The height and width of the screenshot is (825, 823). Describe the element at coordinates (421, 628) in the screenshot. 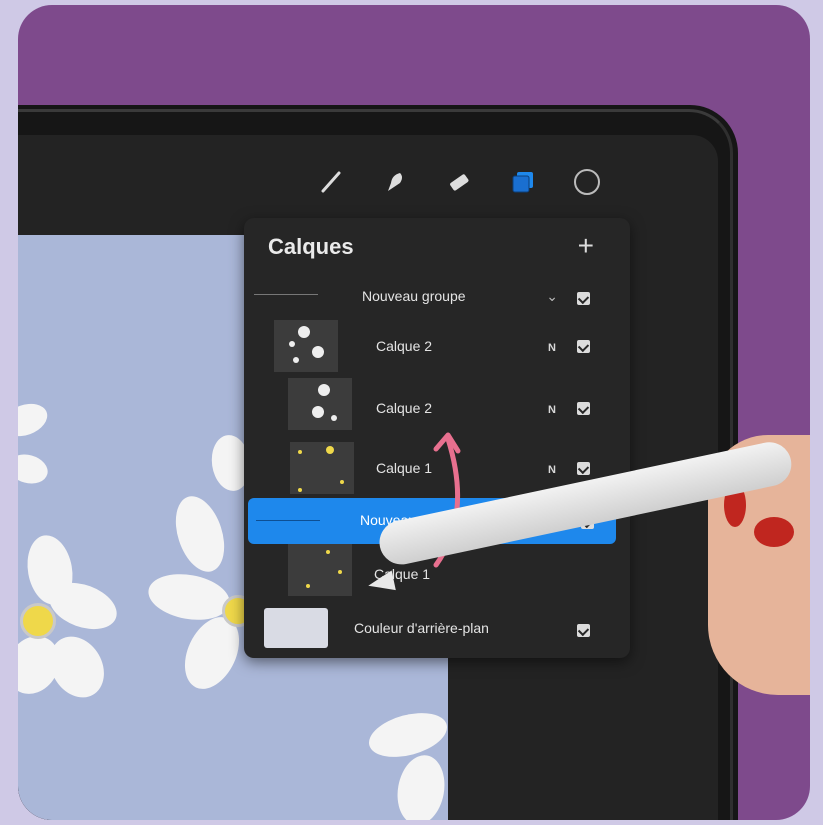

I see `background-label: Couleur d'arrière-plan` at that location.